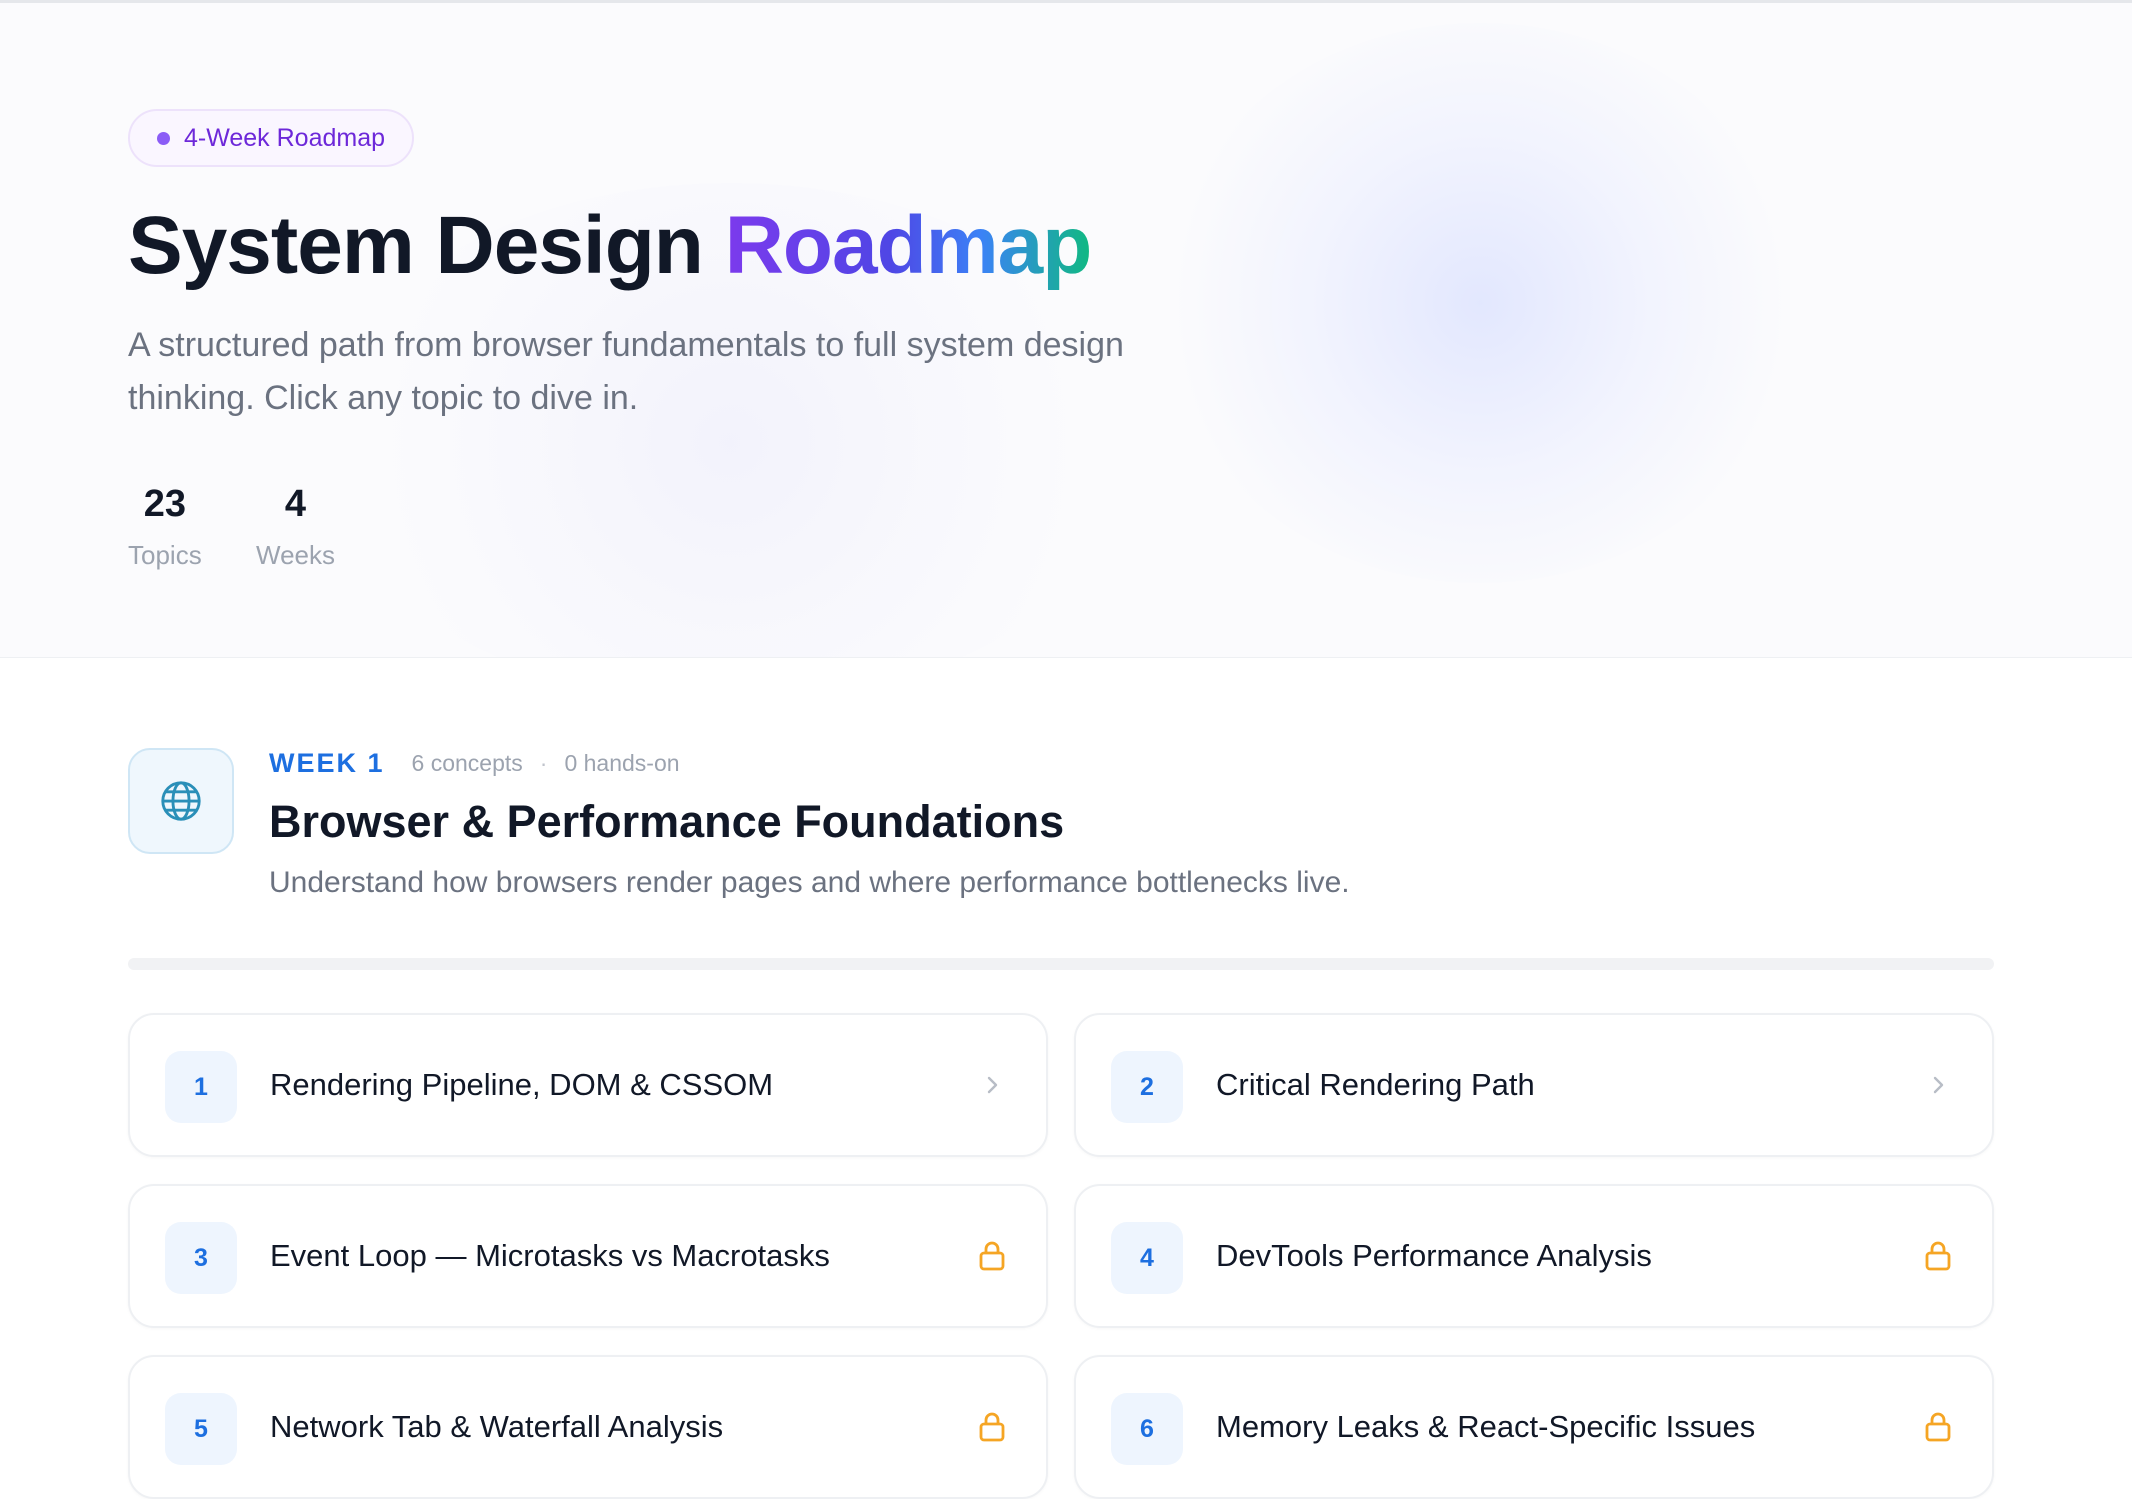  What do you see at coordinates (550, 1255) in the screenshot?
I see `topic-title: Event Loop — Microtasks vs Macrotasks` at bounding box center [550, 1255].